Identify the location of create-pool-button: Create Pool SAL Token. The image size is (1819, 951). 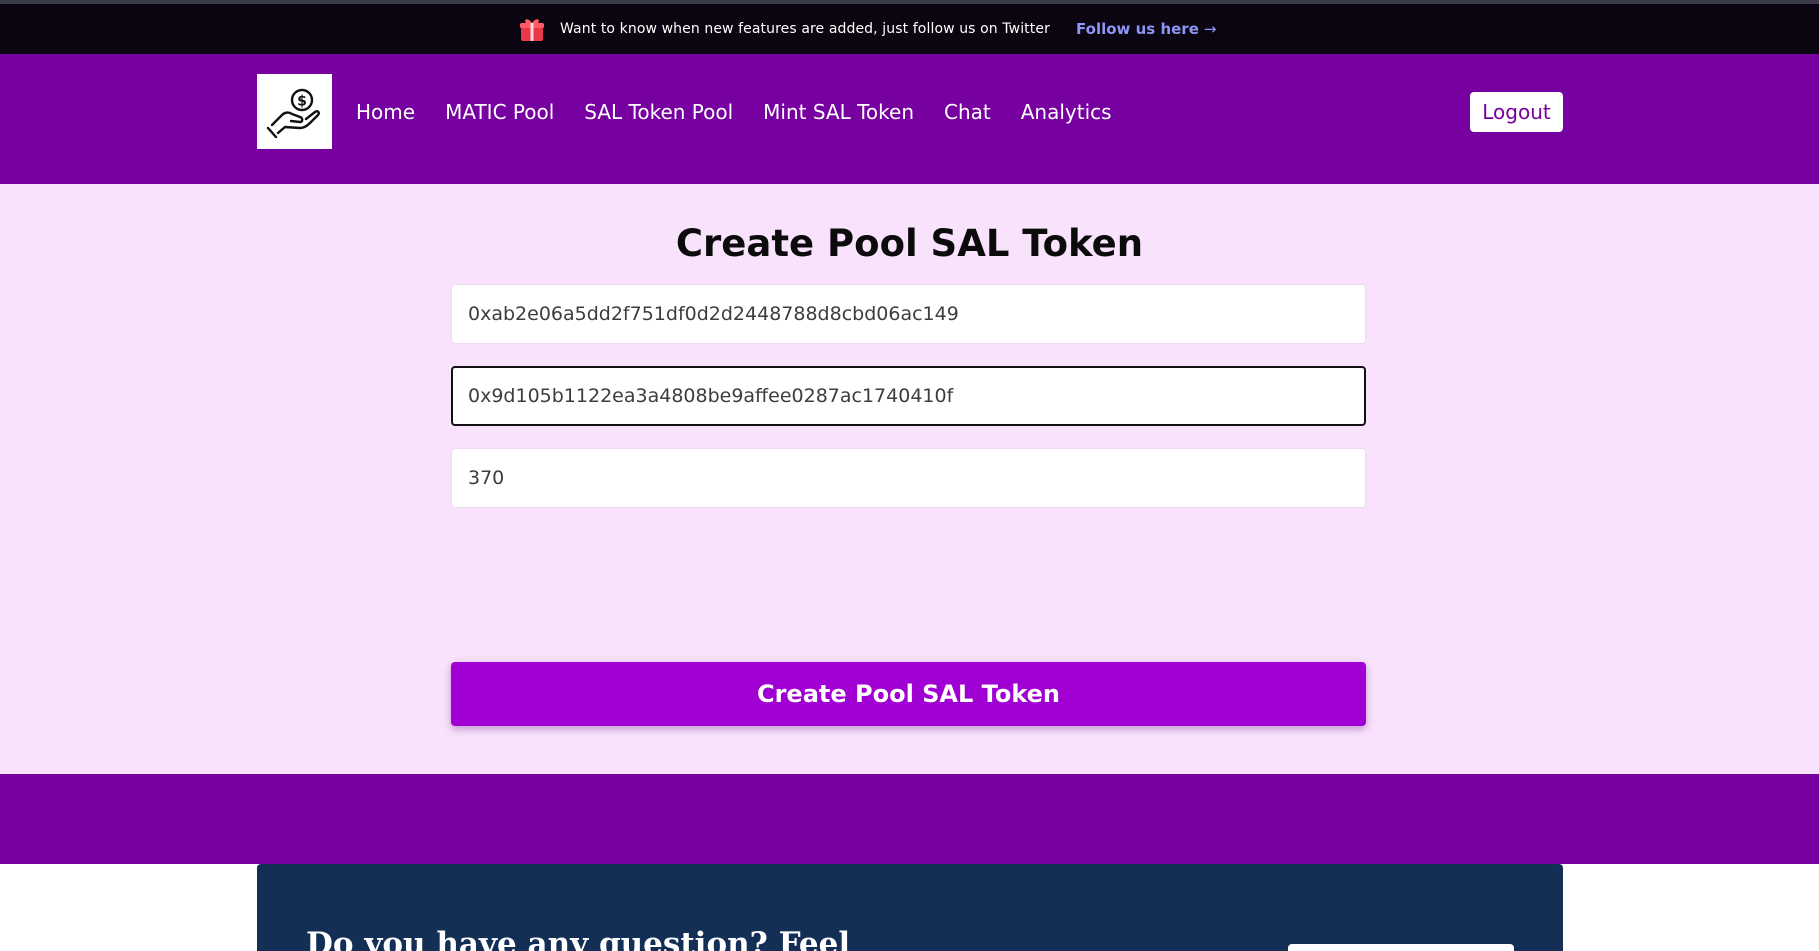
(908, 694).